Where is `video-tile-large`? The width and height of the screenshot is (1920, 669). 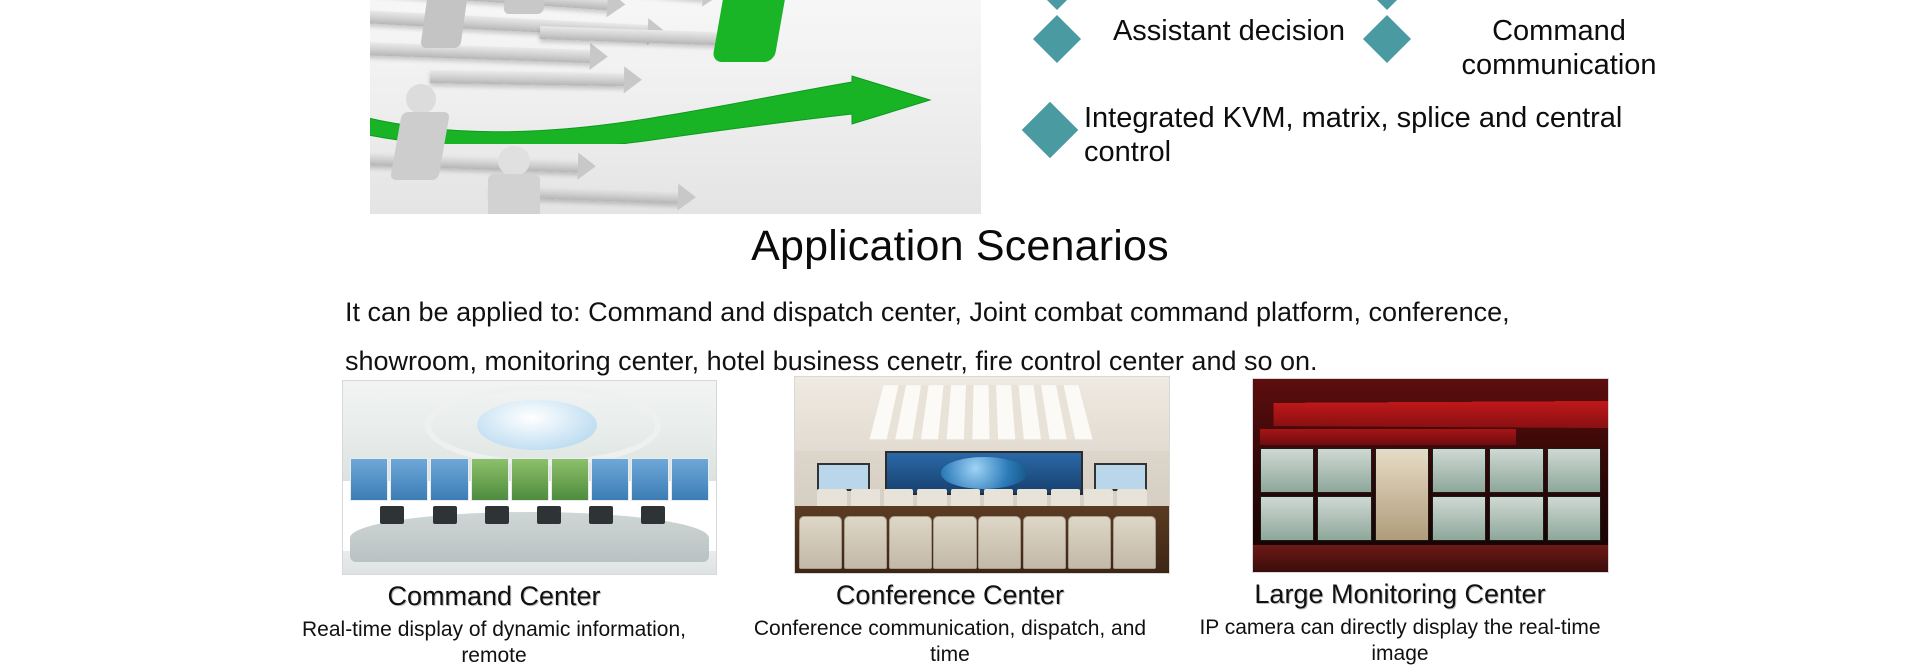
video-tile-large is located at coordinates (1401, 495).